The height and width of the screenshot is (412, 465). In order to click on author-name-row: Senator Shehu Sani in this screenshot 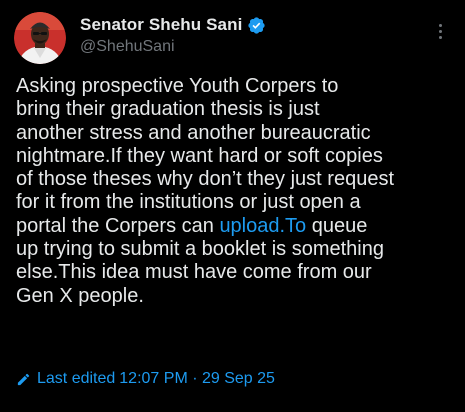, I will do `click(173, 25)`.